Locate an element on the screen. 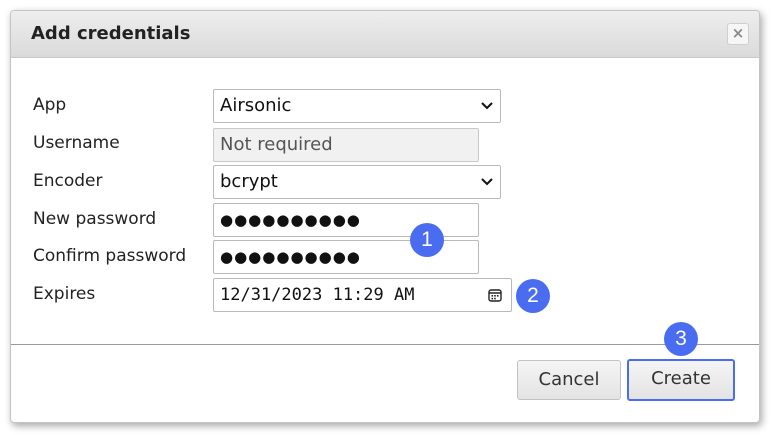  annotation-badge-3: 3 is located at coordinates (681, 339).